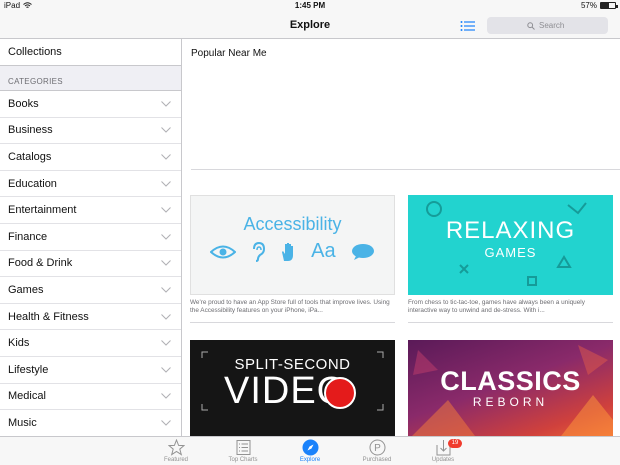  I want to click on tab-updates-label: Updates, so click(443, 460).